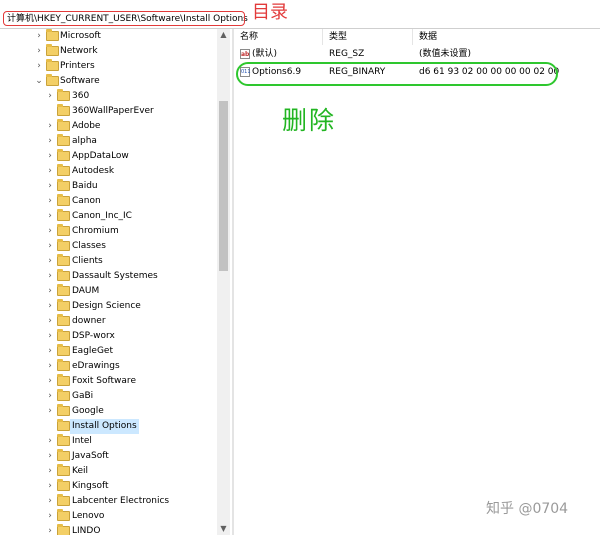 The height and width of the screenshot is (535, 600). I want to click on tree-item-label: Dassault Systemes, so click(115, 276).